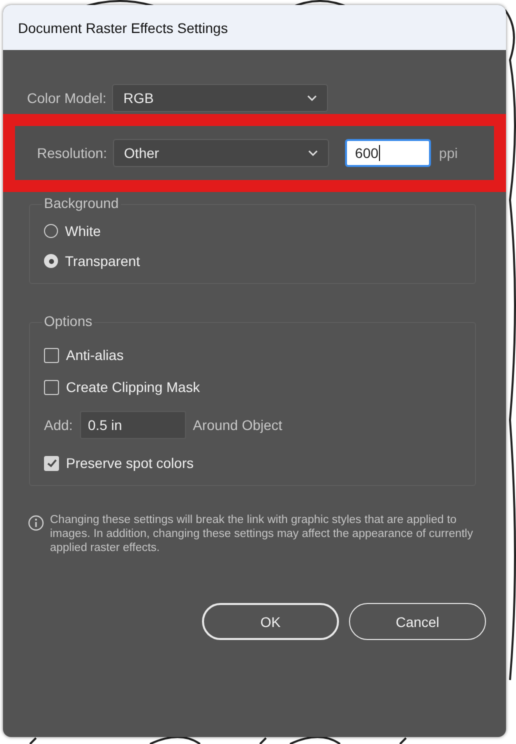  Describe the element at coordinates (133, 425) in the screenshot. I see `add-input: 0.5 in` at that location.